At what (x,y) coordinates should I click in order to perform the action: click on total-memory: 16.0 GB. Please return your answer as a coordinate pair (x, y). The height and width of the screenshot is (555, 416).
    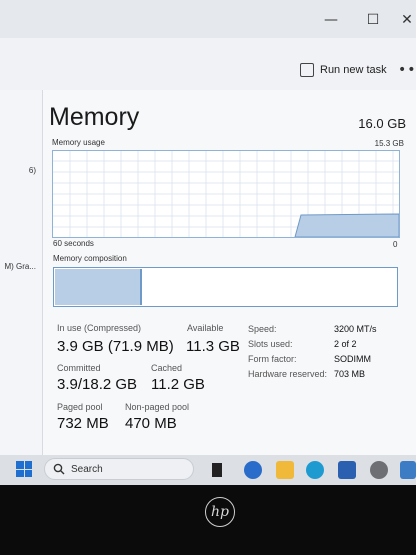
    Looking at the image, I should click on (382, 123).